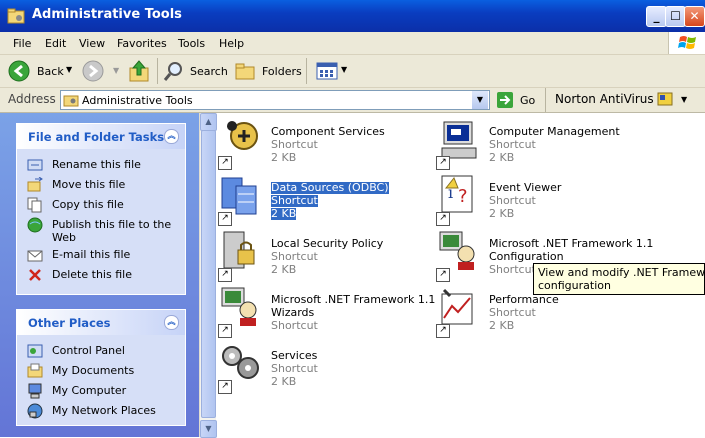  Describe the element at coordinates (22, 43) in the screenshot. I see `menu-file: File` at that location.